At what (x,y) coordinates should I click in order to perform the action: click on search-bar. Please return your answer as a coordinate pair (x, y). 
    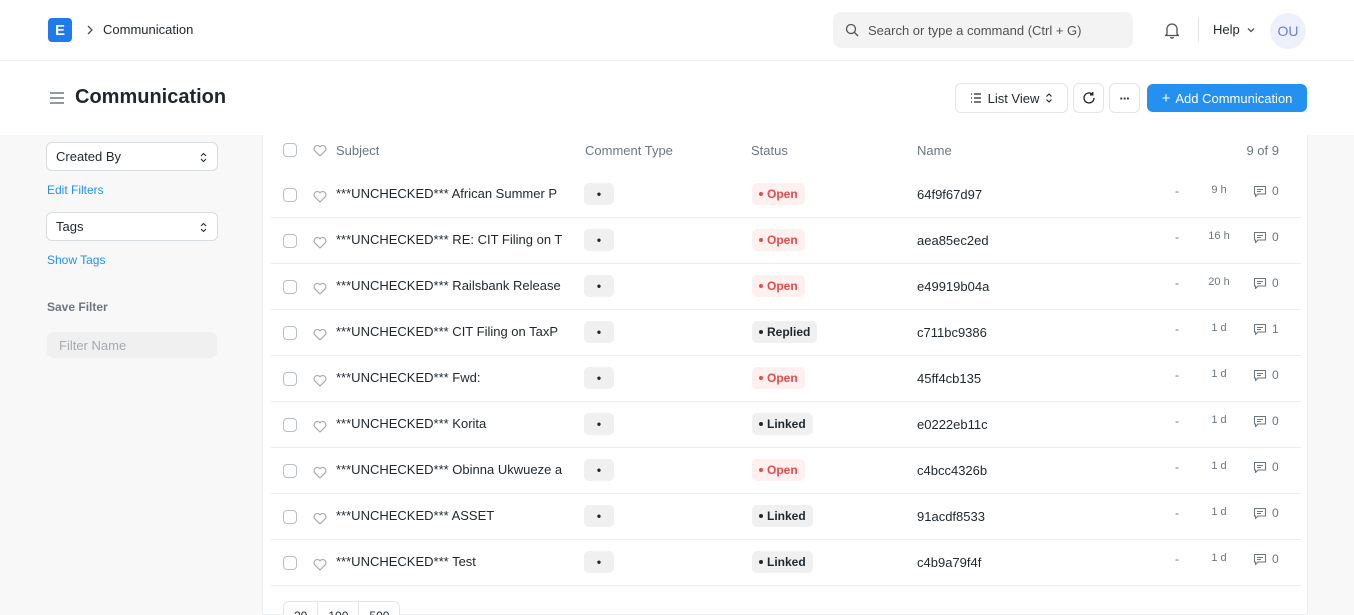
    Looking at the image, I should click on (983, 30).